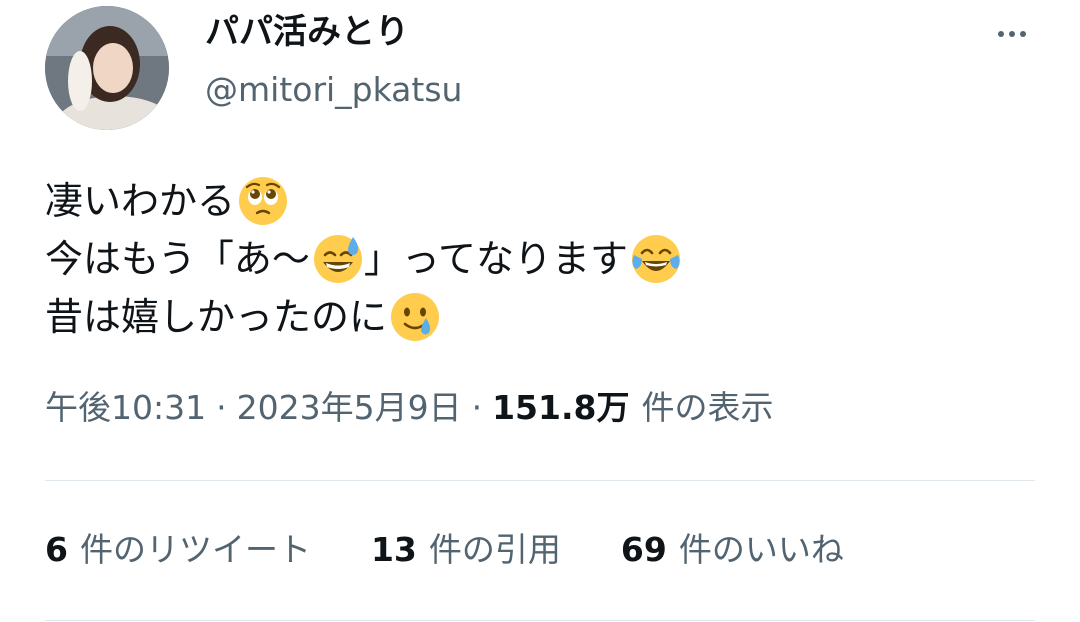 The image size is (1080, 622). I want to click on quotes-label: 件の引用, so click(494, 549).